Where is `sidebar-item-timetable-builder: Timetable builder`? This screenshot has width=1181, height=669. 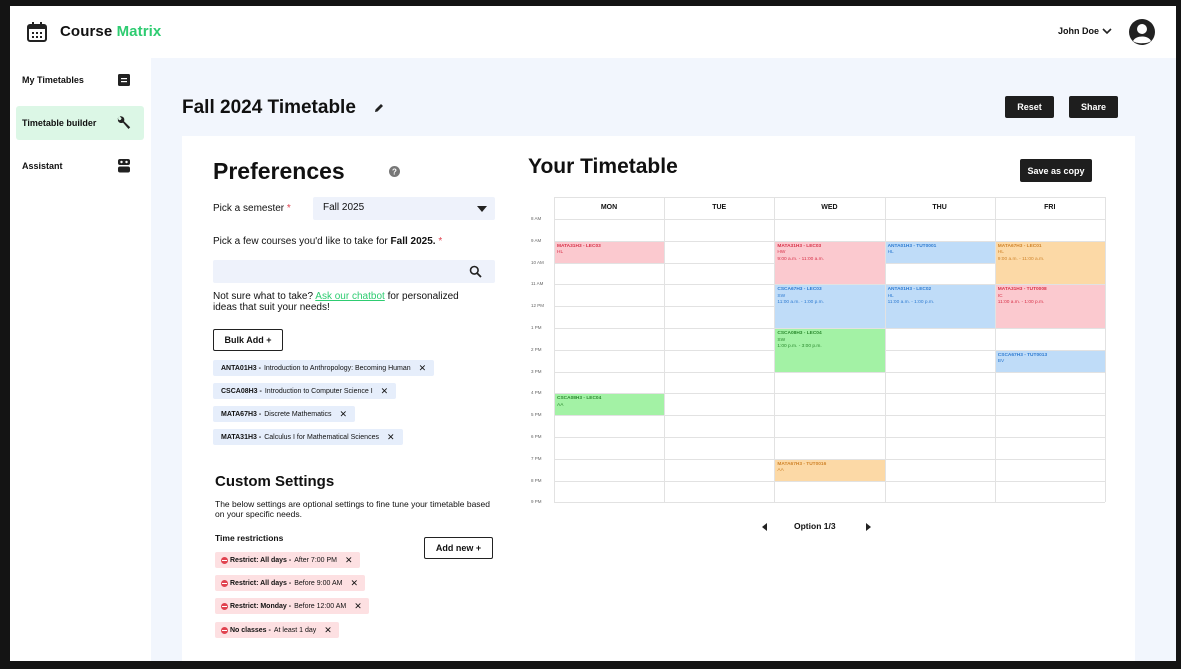 sidebar-item-timetable-builder: Timetable builder is located at coordinates (80, 123).